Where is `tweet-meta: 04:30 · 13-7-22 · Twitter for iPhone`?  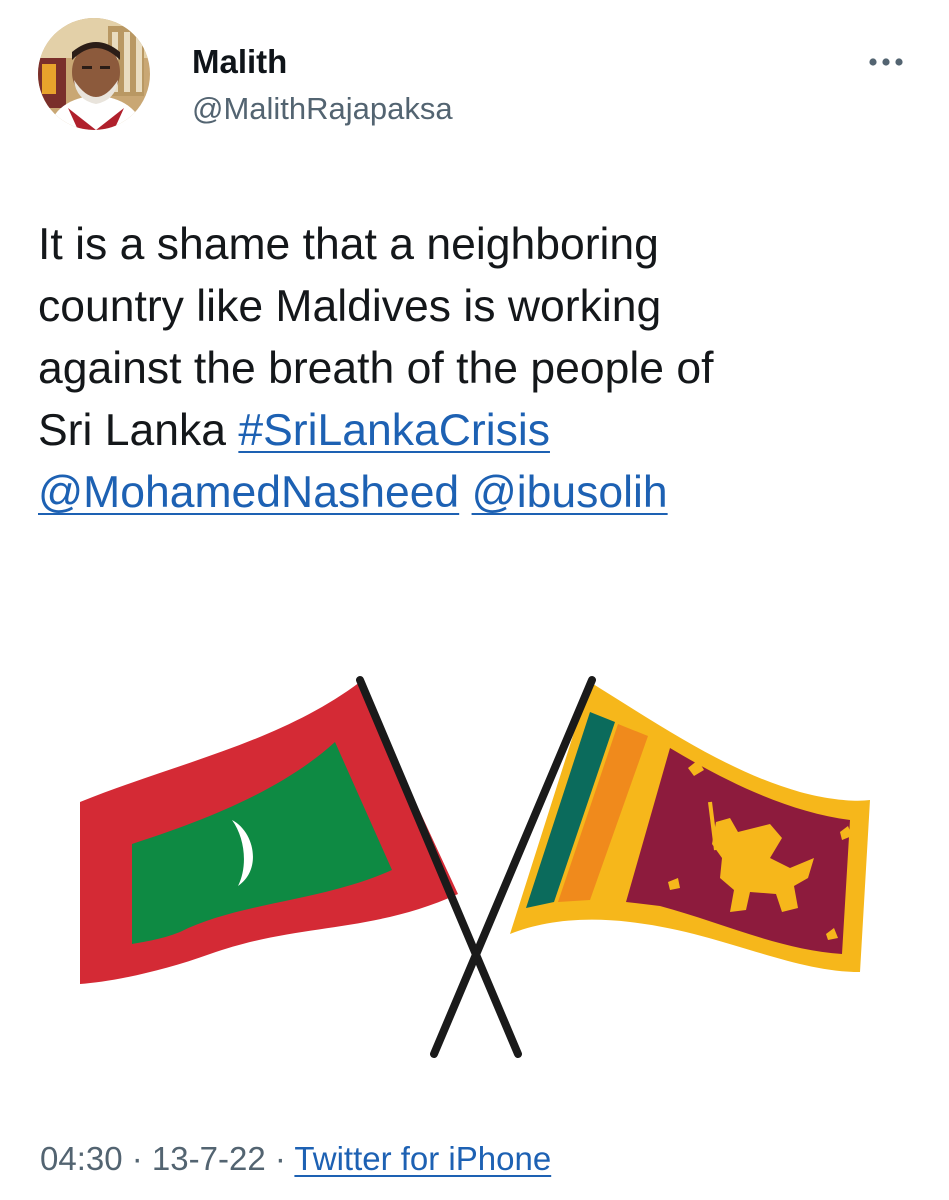
tweet-meta: 04:30 · 13-7-22 · Twitter for iPhone is located at coordinates (295, 1159).